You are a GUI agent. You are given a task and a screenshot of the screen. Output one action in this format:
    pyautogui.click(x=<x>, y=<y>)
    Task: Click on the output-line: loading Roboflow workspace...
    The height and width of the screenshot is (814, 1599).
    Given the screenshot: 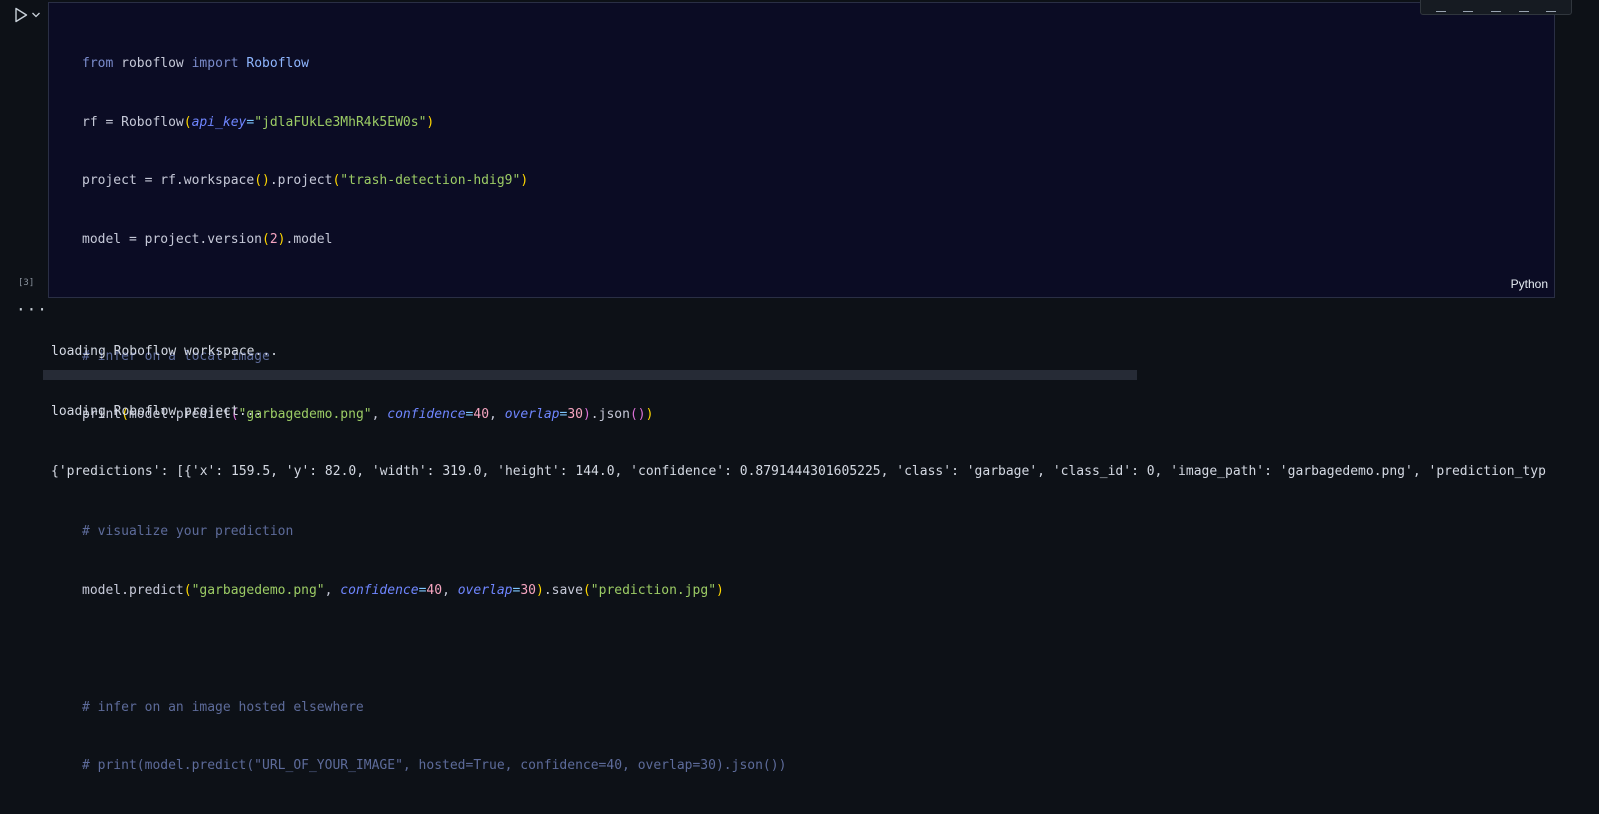 What is the action you would take?
    pyautogui.click(x=164, y=351)
    